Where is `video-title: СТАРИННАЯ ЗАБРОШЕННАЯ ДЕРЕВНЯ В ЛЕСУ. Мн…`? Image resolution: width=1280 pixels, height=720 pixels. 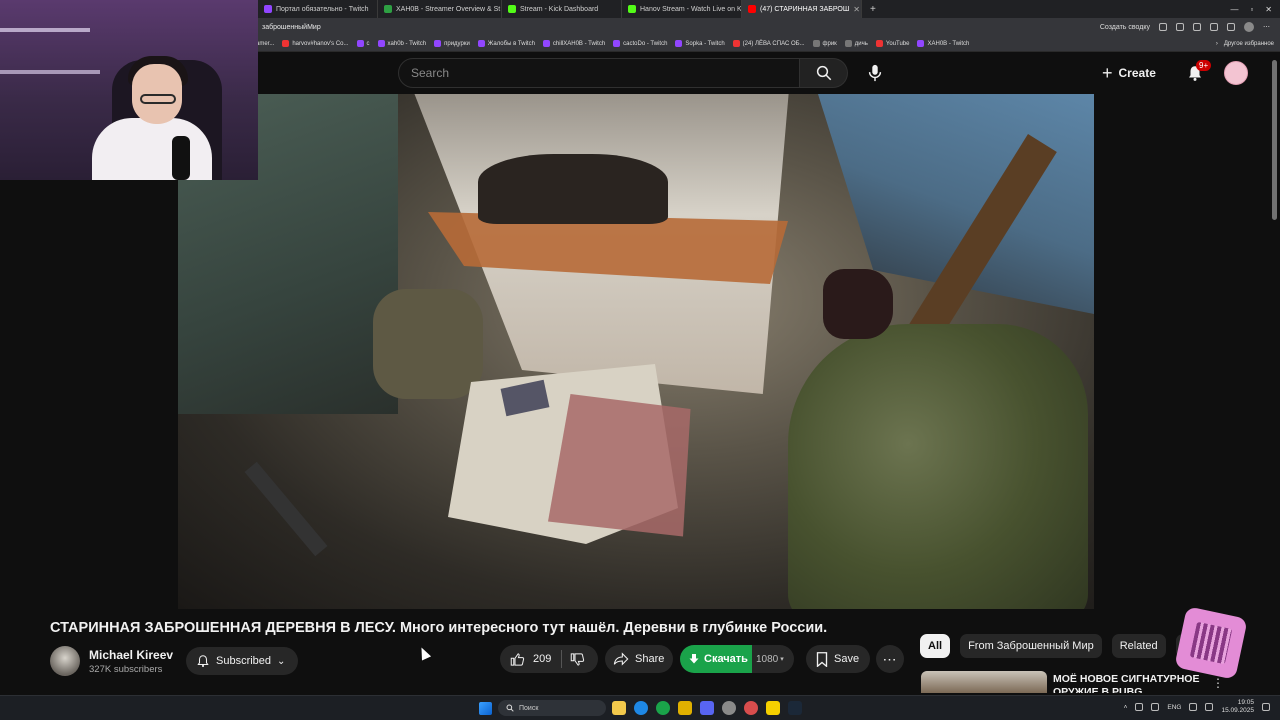 video-title: СТАРИННАЯ ЗАБРОШЕННАЯ ДЕРЕВНЯ В ЛЕСУ. Мн… is located at coordinates (439, 628).